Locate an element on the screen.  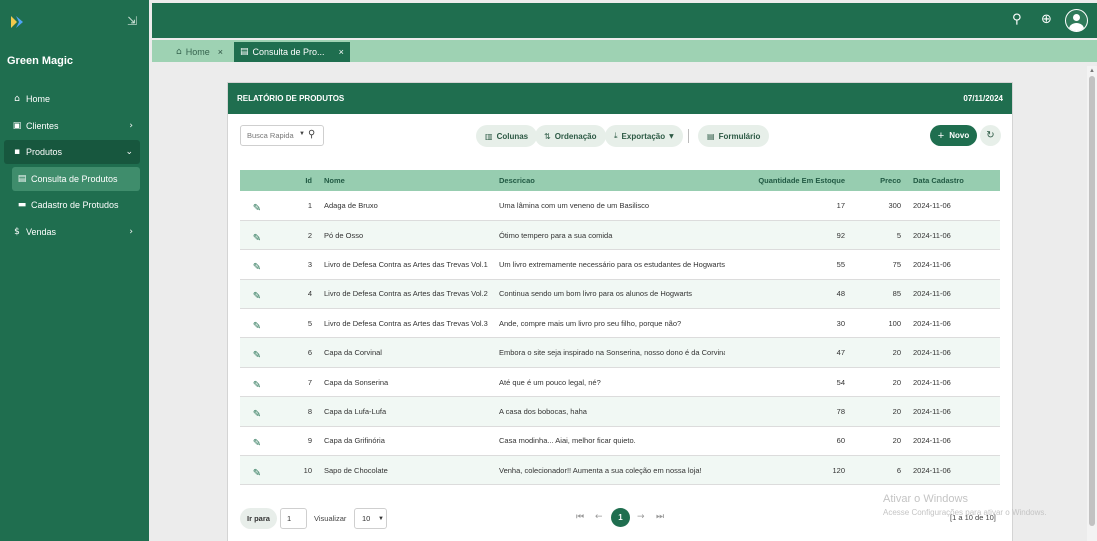
book-icon: ▤ is located at coordinates (22, 178).